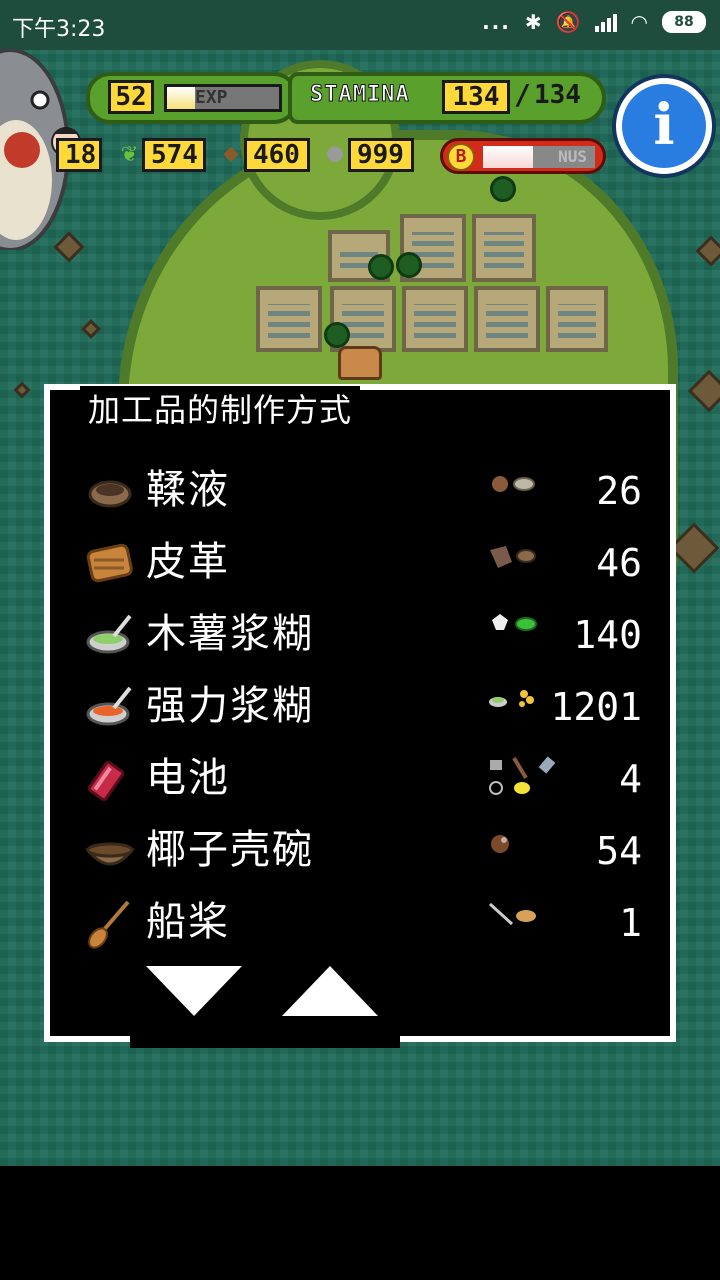 This screenshot has width=720, height=1280. What do you see at coordinates (230, 706) in the screenshot?
I see `recipe-name: 强力浆糊` at bounding box center [230, 706].